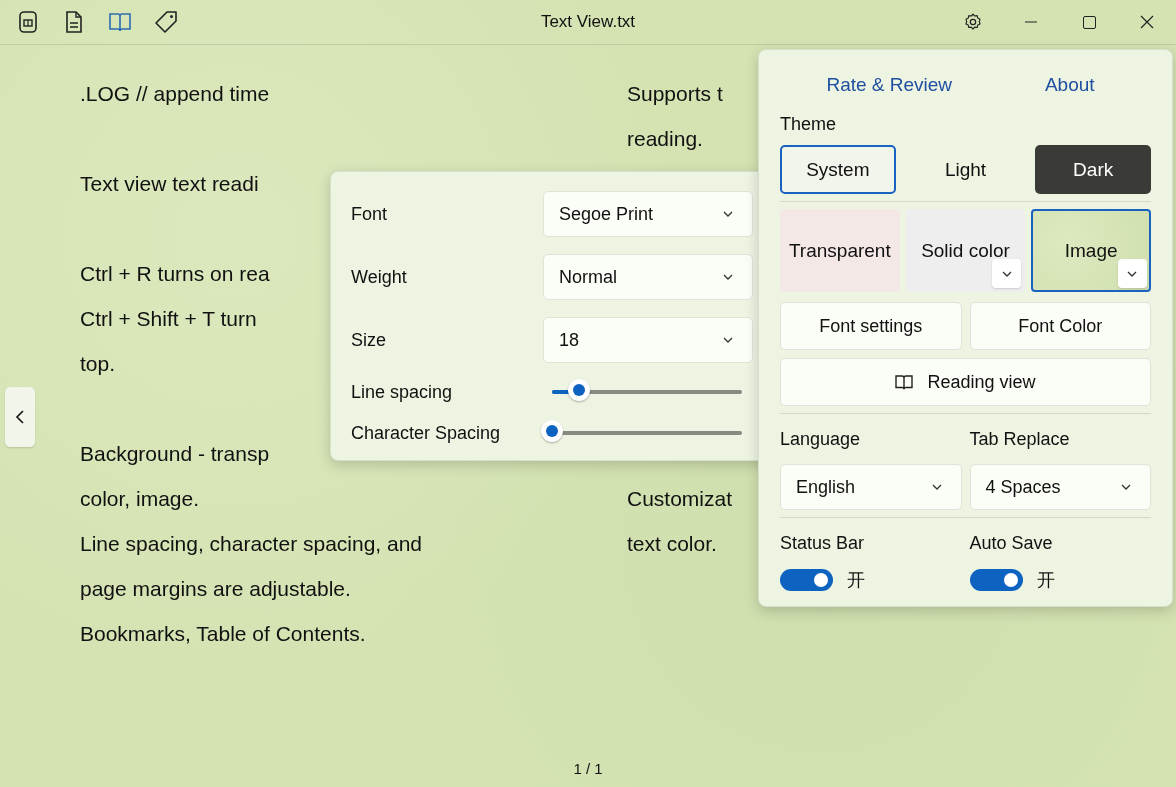 The height and width of the screenshot is (787, 1176). Describe the element at coordinates (175, 454) in the screenshot. I see `text-line: Background - transp` at that location.